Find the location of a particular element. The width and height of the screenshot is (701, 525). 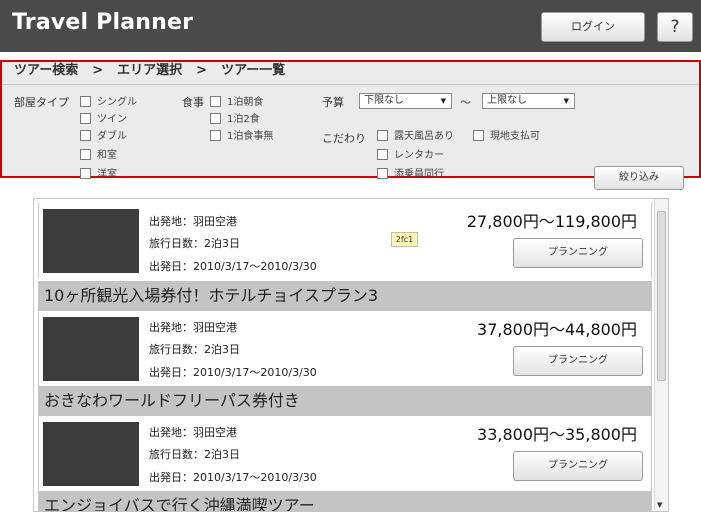

pref-pay-locally-checkbox: 現地支払可 is located at coordinates (506, 137).